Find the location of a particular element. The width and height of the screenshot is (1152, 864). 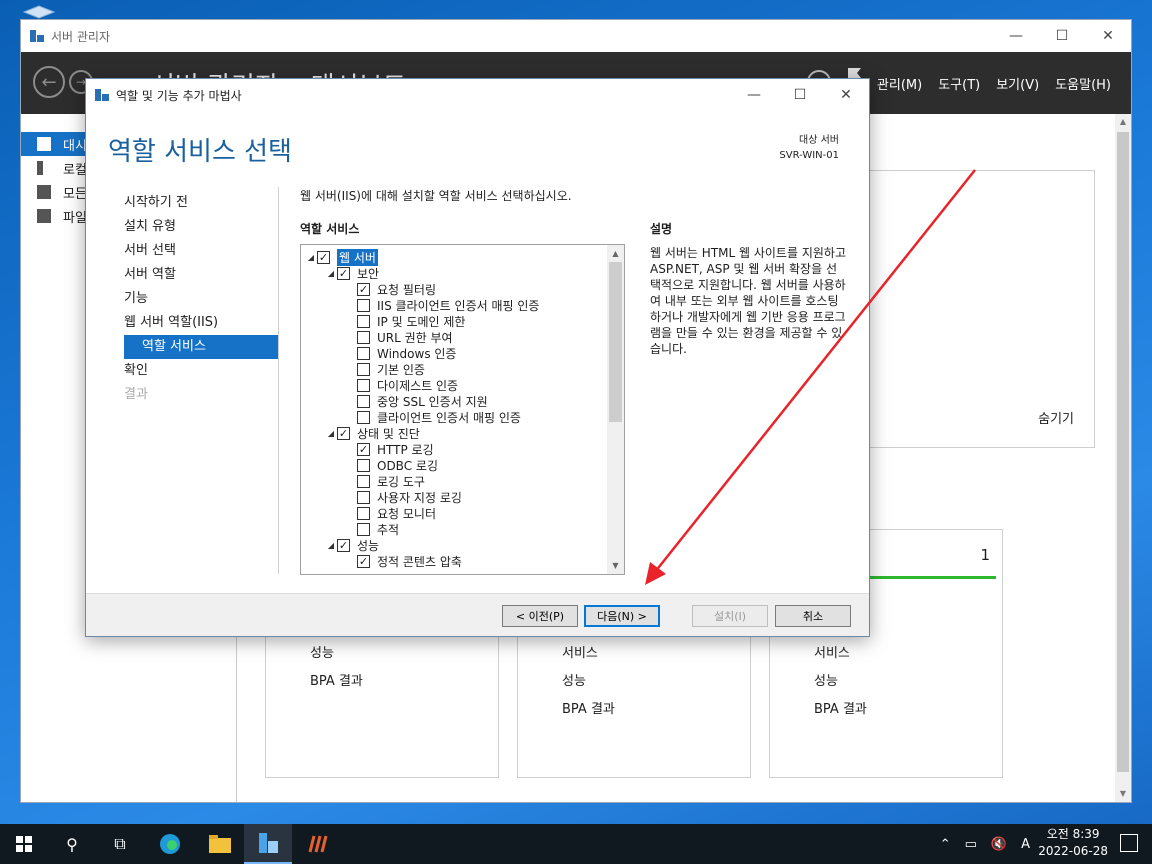

tree-item: 로깅 도구 is located at coordinates (454, 481).